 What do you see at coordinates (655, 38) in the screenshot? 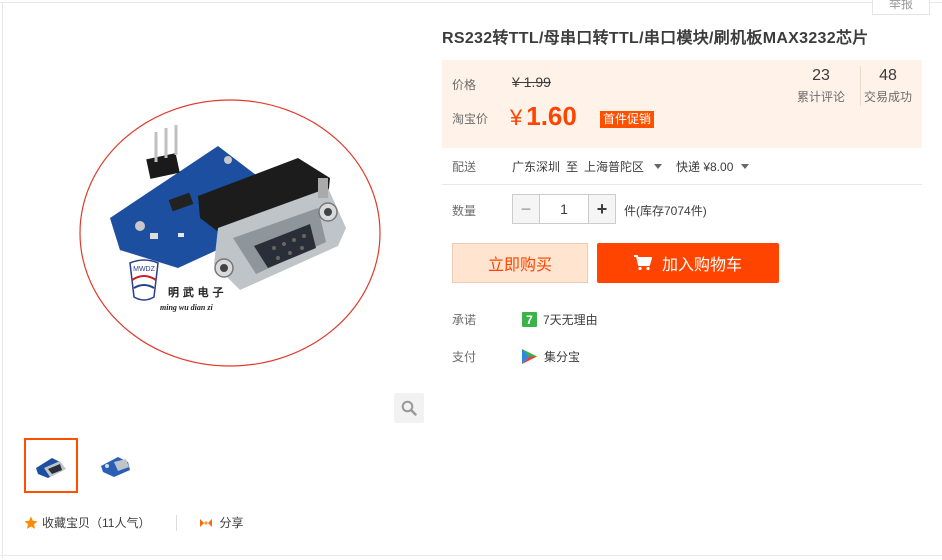
I see `product-title: RS232转TTL/母串口转TTL/串口模块/刷机板MAX3232芯片` at bounding box center [655, 38].